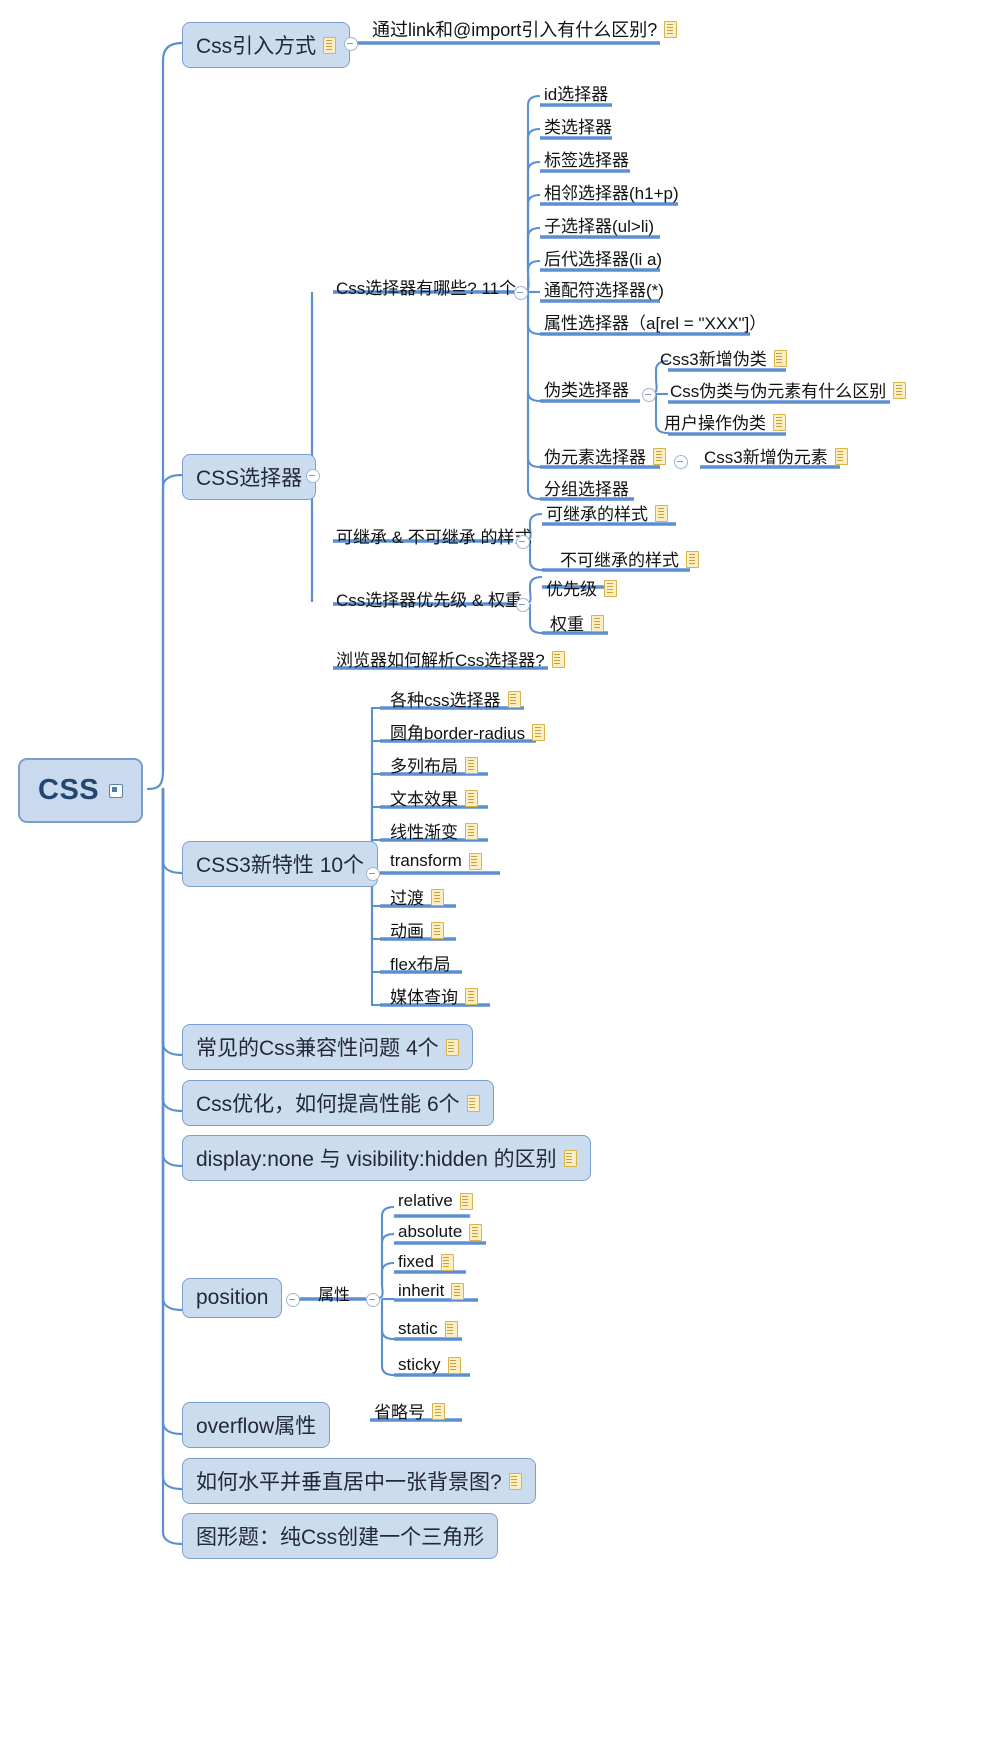 Image resolution: width=1006 pixels, height=1750 pixels. Describe the element at coordinates (417, 931) in the screenshot. I see `leaf-animation: 动画` at that location.